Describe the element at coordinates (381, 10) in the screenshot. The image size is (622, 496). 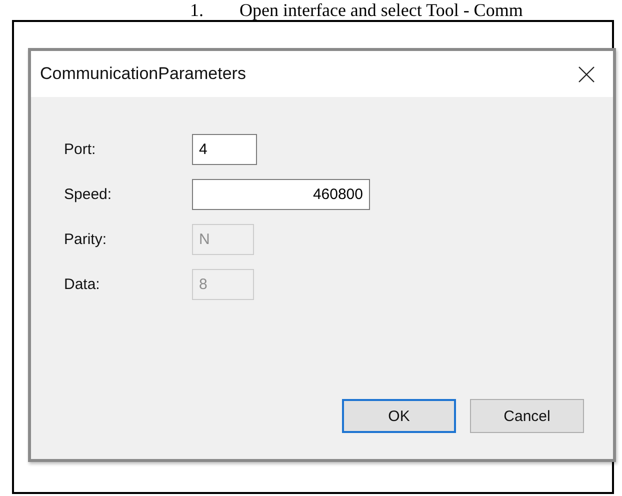
I see `document-heading: Open interface and select Tool - Comm` at that location.